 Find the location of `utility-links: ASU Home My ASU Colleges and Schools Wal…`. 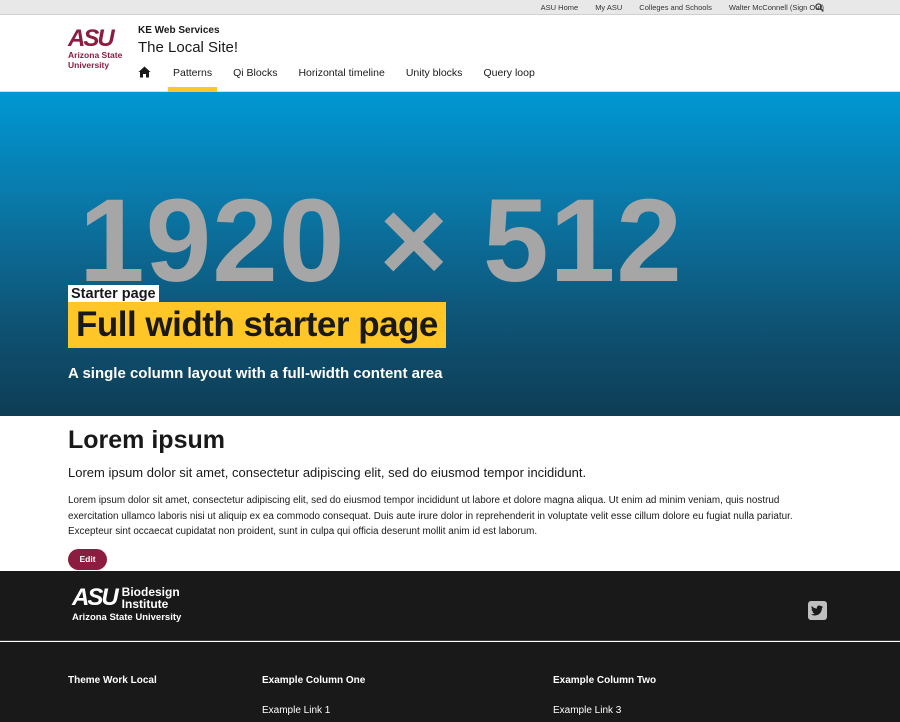

utility-links: ASU Home My ASU Colleges and Schools Wal… is located at coordinates (674, 7).